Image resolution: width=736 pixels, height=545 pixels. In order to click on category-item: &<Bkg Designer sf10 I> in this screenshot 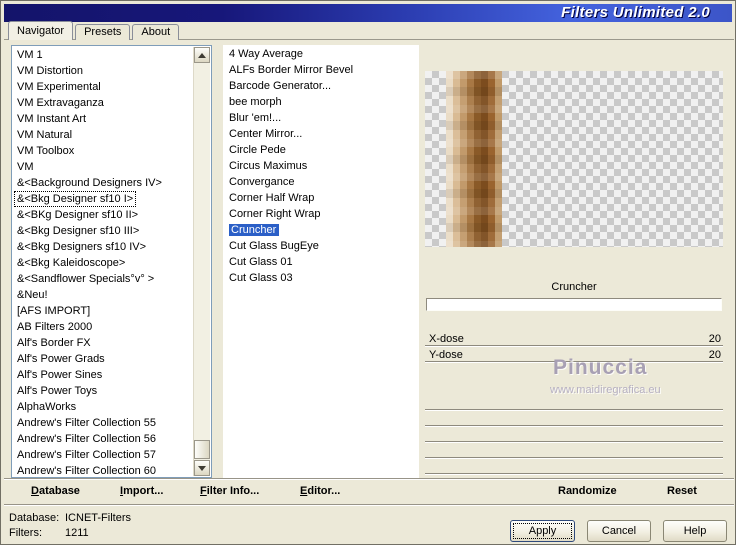, I will do `click(75, 199)`.